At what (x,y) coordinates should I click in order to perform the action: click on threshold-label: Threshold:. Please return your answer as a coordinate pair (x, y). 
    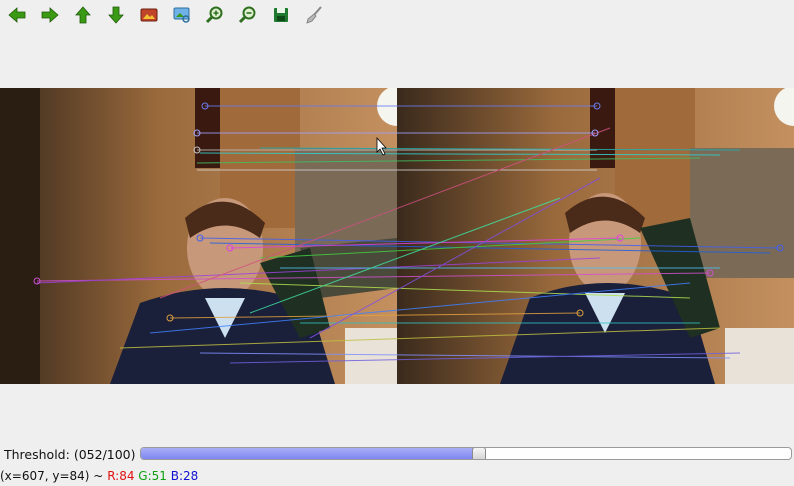
    Looking at the image, I should click on (37, 454).